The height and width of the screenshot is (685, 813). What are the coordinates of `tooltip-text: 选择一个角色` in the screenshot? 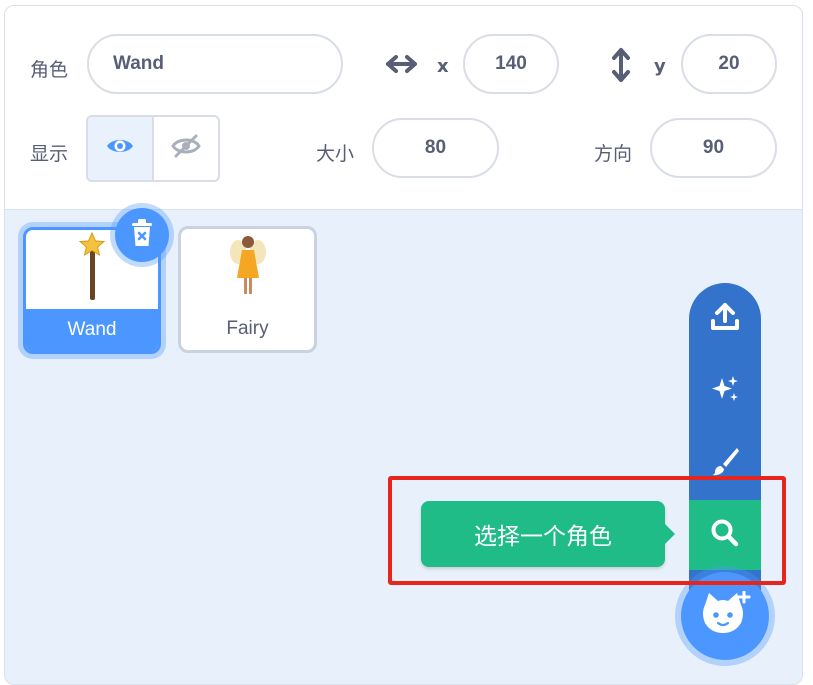 It's located at (543, 537).